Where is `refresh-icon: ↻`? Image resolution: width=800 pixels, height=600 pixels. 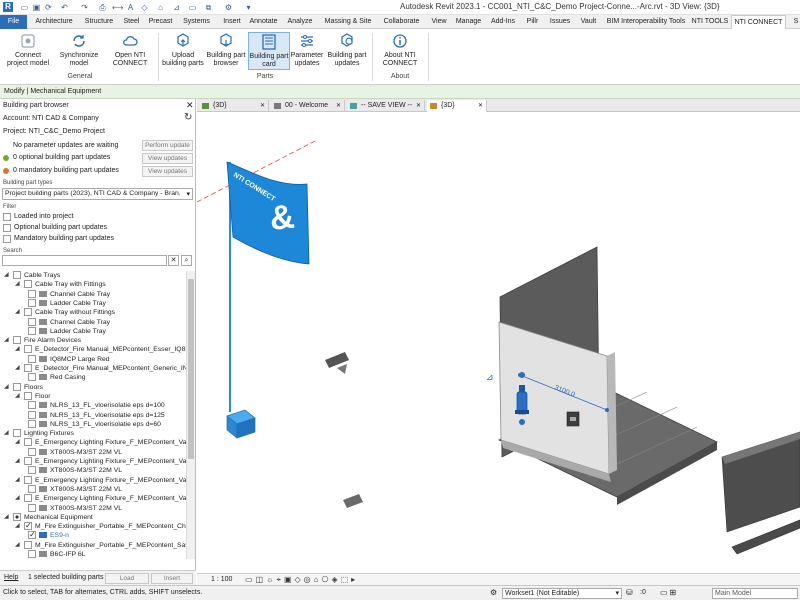 refresh-icon: ↻ is located at coordinates (188, 117).